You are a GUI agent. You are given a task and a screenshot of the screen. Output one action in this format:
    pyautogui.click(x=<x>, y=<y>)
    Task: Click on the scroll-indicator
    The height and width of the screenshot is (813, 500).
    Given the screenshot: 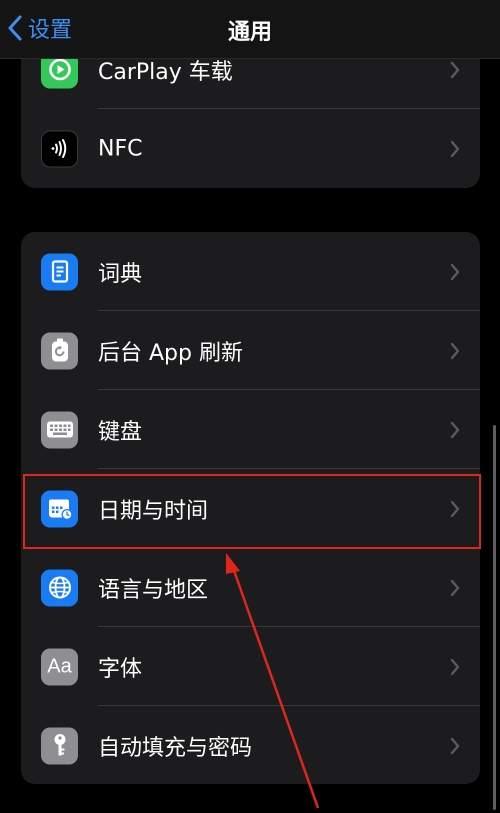 What is the action you would take?
    pyautogui.click(x=494, y=617)
    